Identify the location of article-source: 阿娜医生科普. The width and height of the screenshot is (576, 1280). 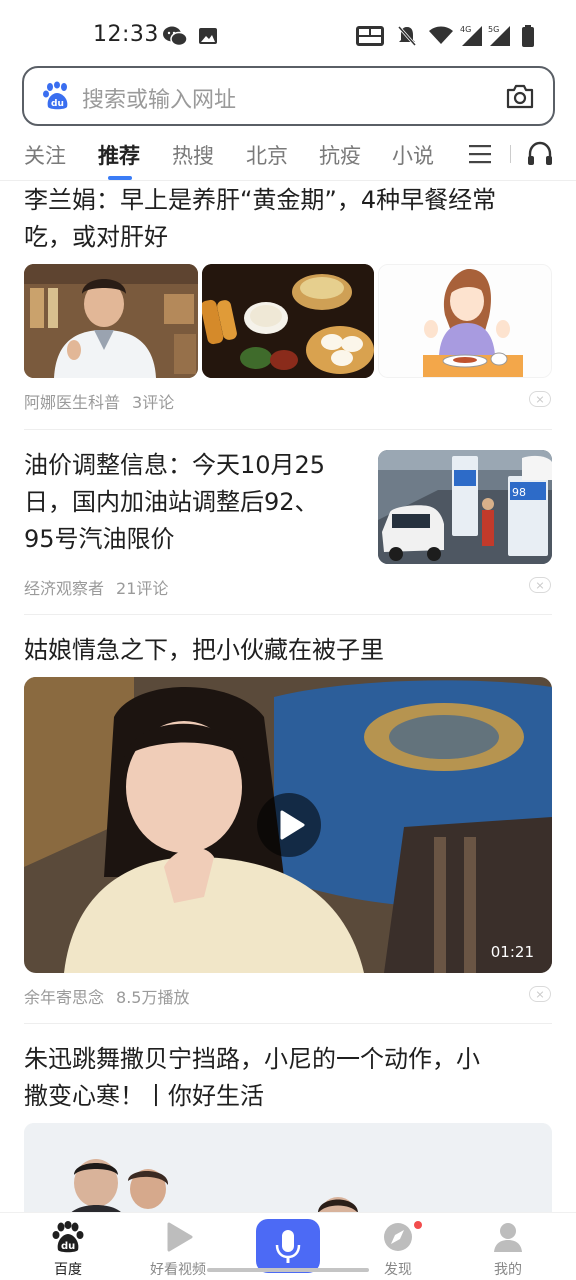
(72, 402).